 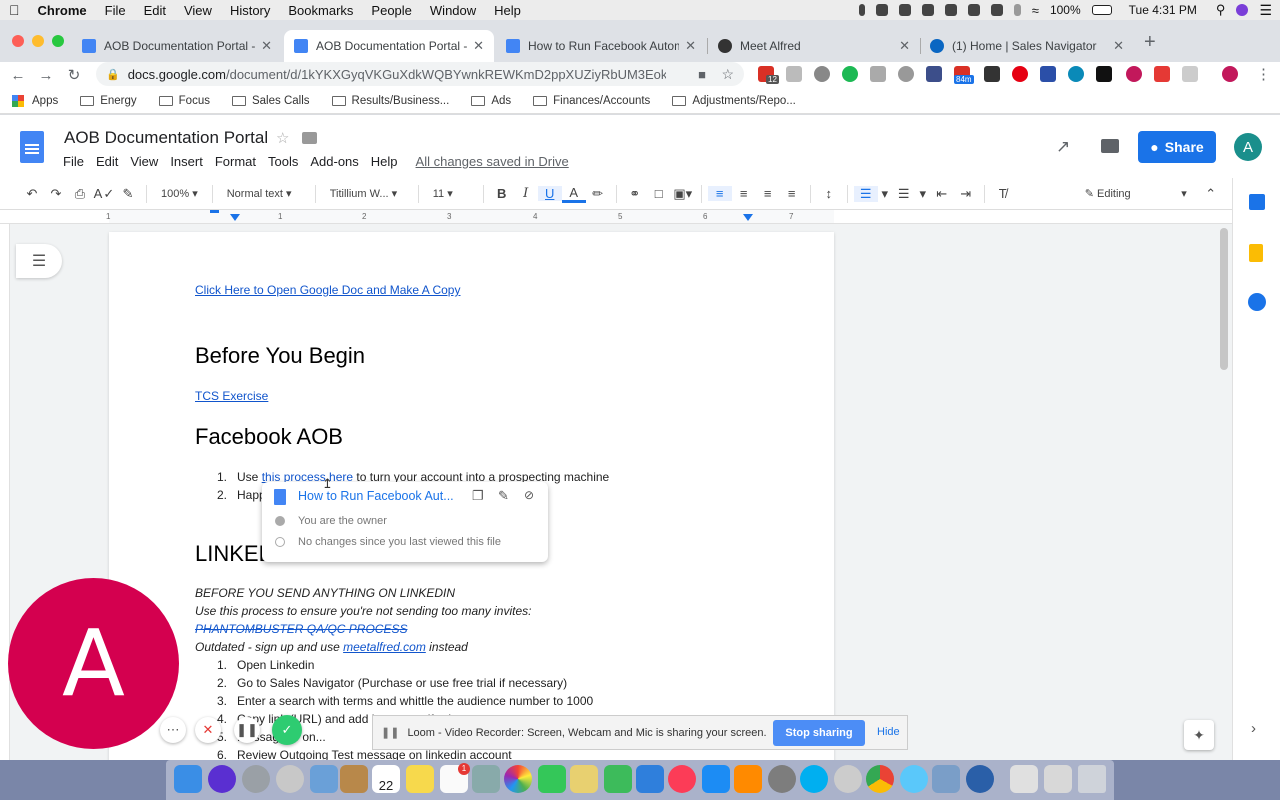 I want to click on spellcheck-icon: A ✓, so click(x=104, y=194).